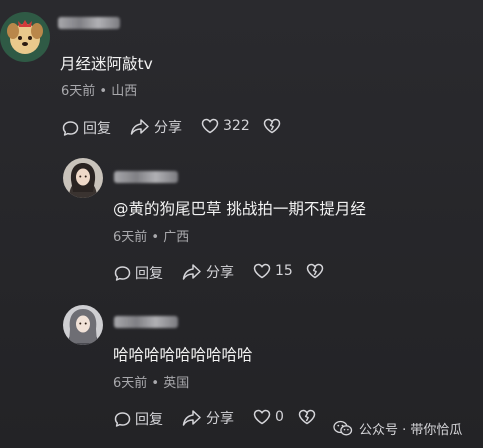 This screenshot has width=483, height=448. What do you see at coordinates (284, 271) in the screenshot?
I see `like-count: 15` at bounding box center [284, 271].